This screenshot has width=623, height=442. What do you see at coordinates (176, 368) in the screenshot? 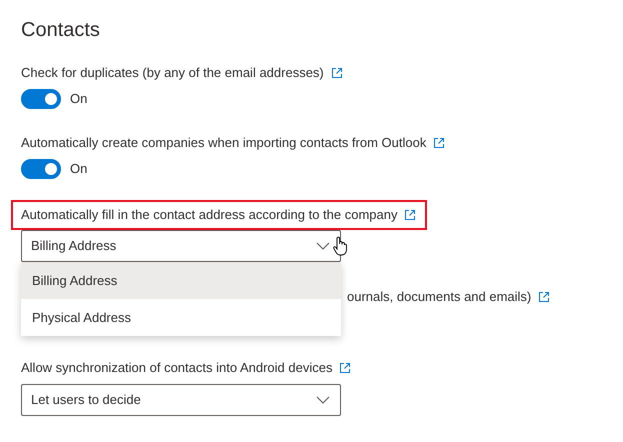
I see `setting-label: Allow synchronization of contacts into Android devices` at bounding box center [176, 368].